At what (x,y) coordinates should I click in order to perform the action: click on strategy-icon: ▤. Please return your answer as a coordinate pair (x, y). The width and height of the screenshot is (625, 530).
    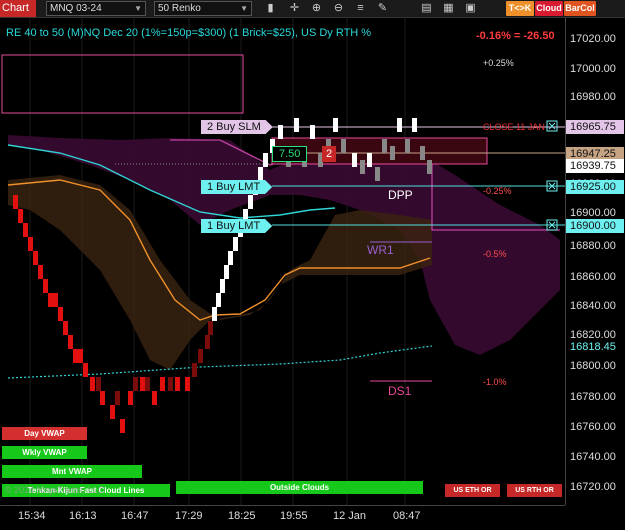
    Looking at the image, I should click on (426, 8).